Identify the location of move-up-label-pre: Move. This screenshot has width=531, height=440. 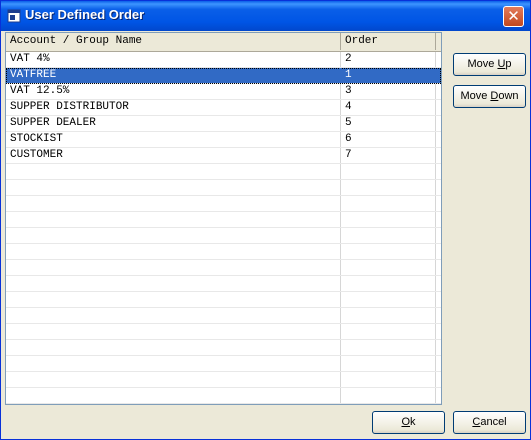
(482, 64).